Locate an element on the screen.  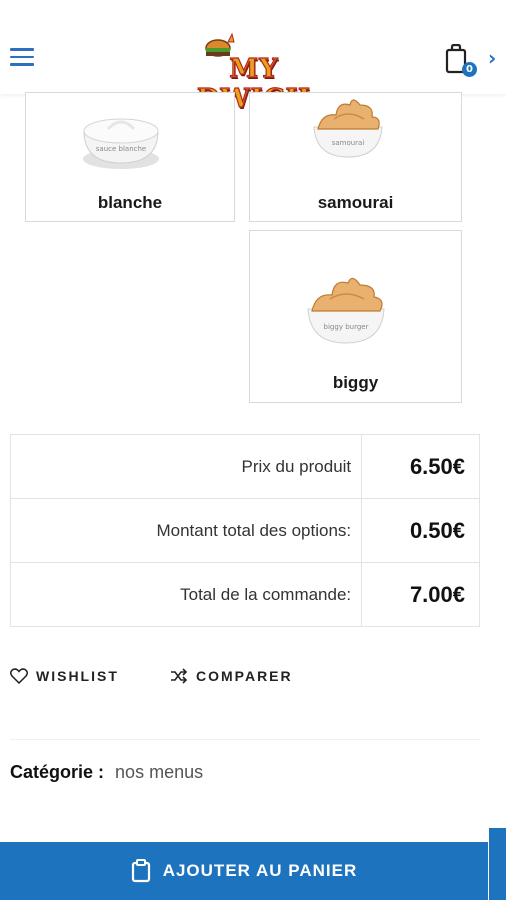
price-value: 6.50€ is located at coordinates (420, 466).